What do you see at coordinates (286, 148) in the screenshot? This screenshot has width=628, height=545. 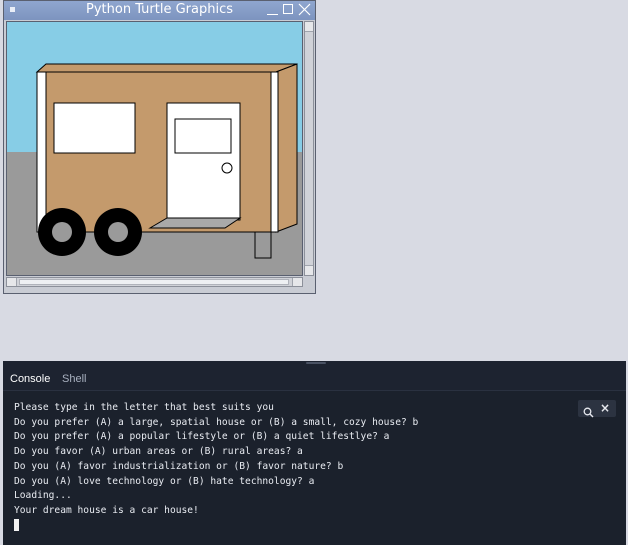 I see `house-side` at bounding box center [286, 148].